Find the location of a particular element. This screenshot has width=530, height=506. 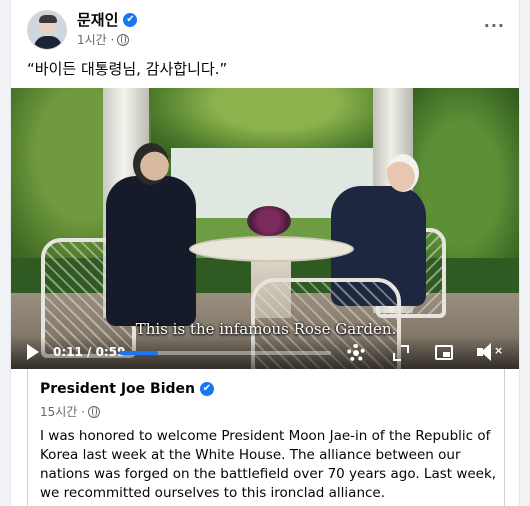

person-right-head is located at coordinates (403, 173).